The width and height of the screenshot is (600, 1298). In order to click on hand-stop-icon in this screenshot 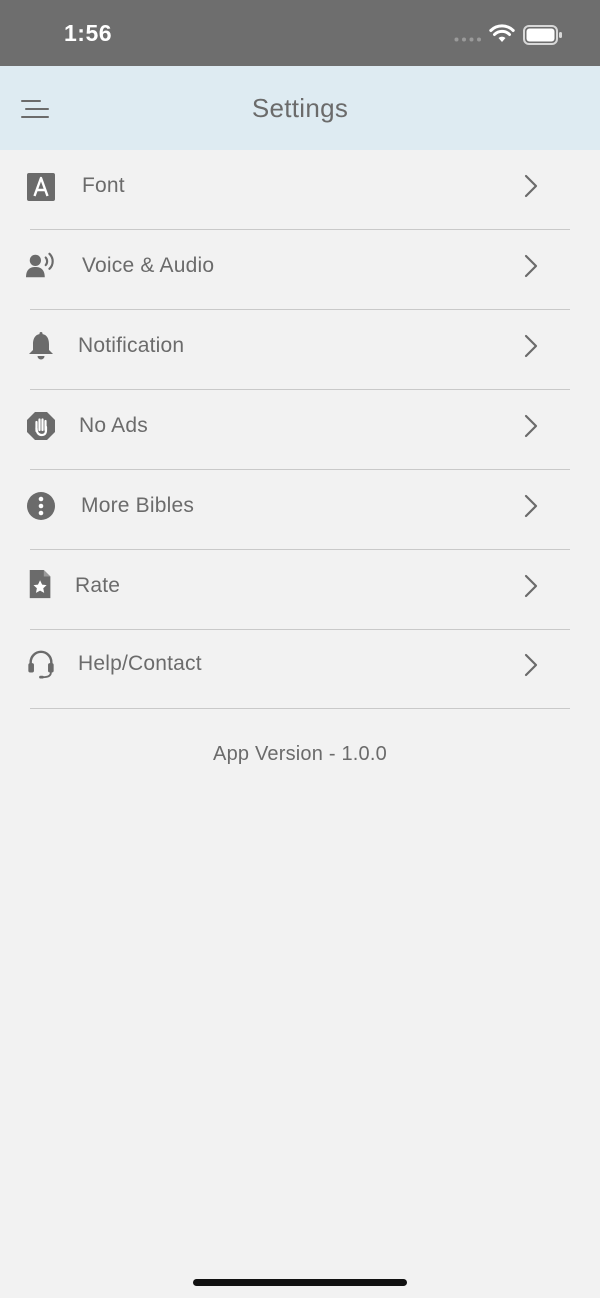, I will do `click(41, 426)`.